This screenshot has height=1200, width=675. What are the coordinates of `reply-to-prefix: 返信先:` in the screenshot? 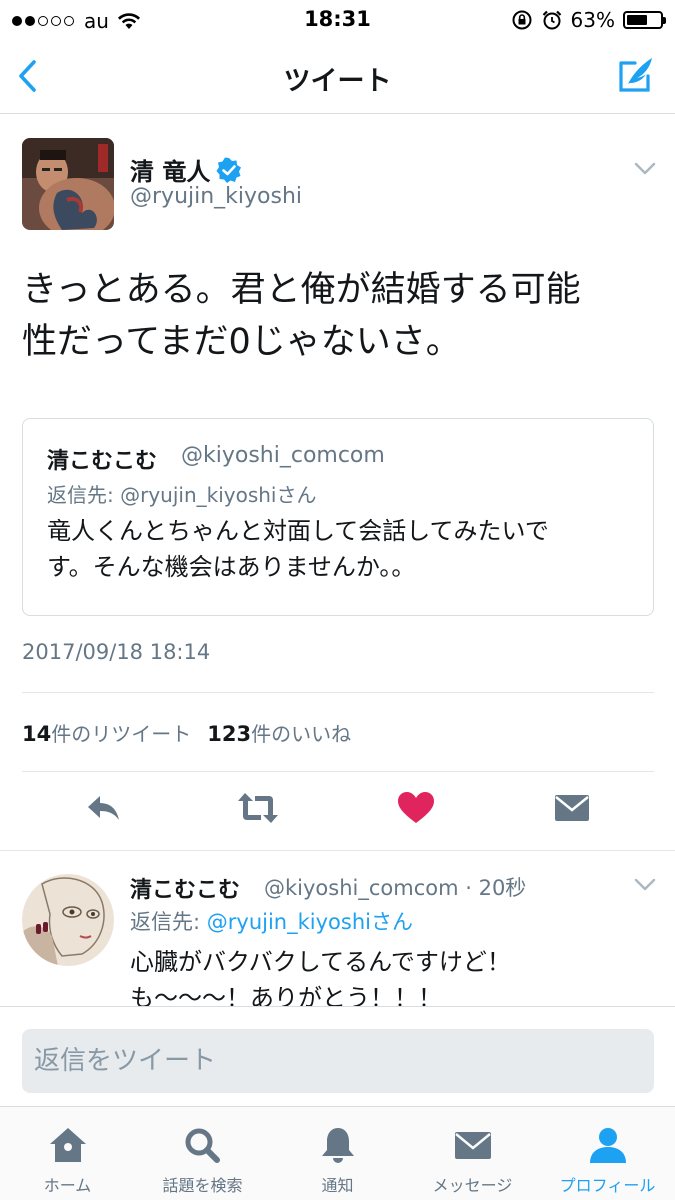 It's located at (168, 922).